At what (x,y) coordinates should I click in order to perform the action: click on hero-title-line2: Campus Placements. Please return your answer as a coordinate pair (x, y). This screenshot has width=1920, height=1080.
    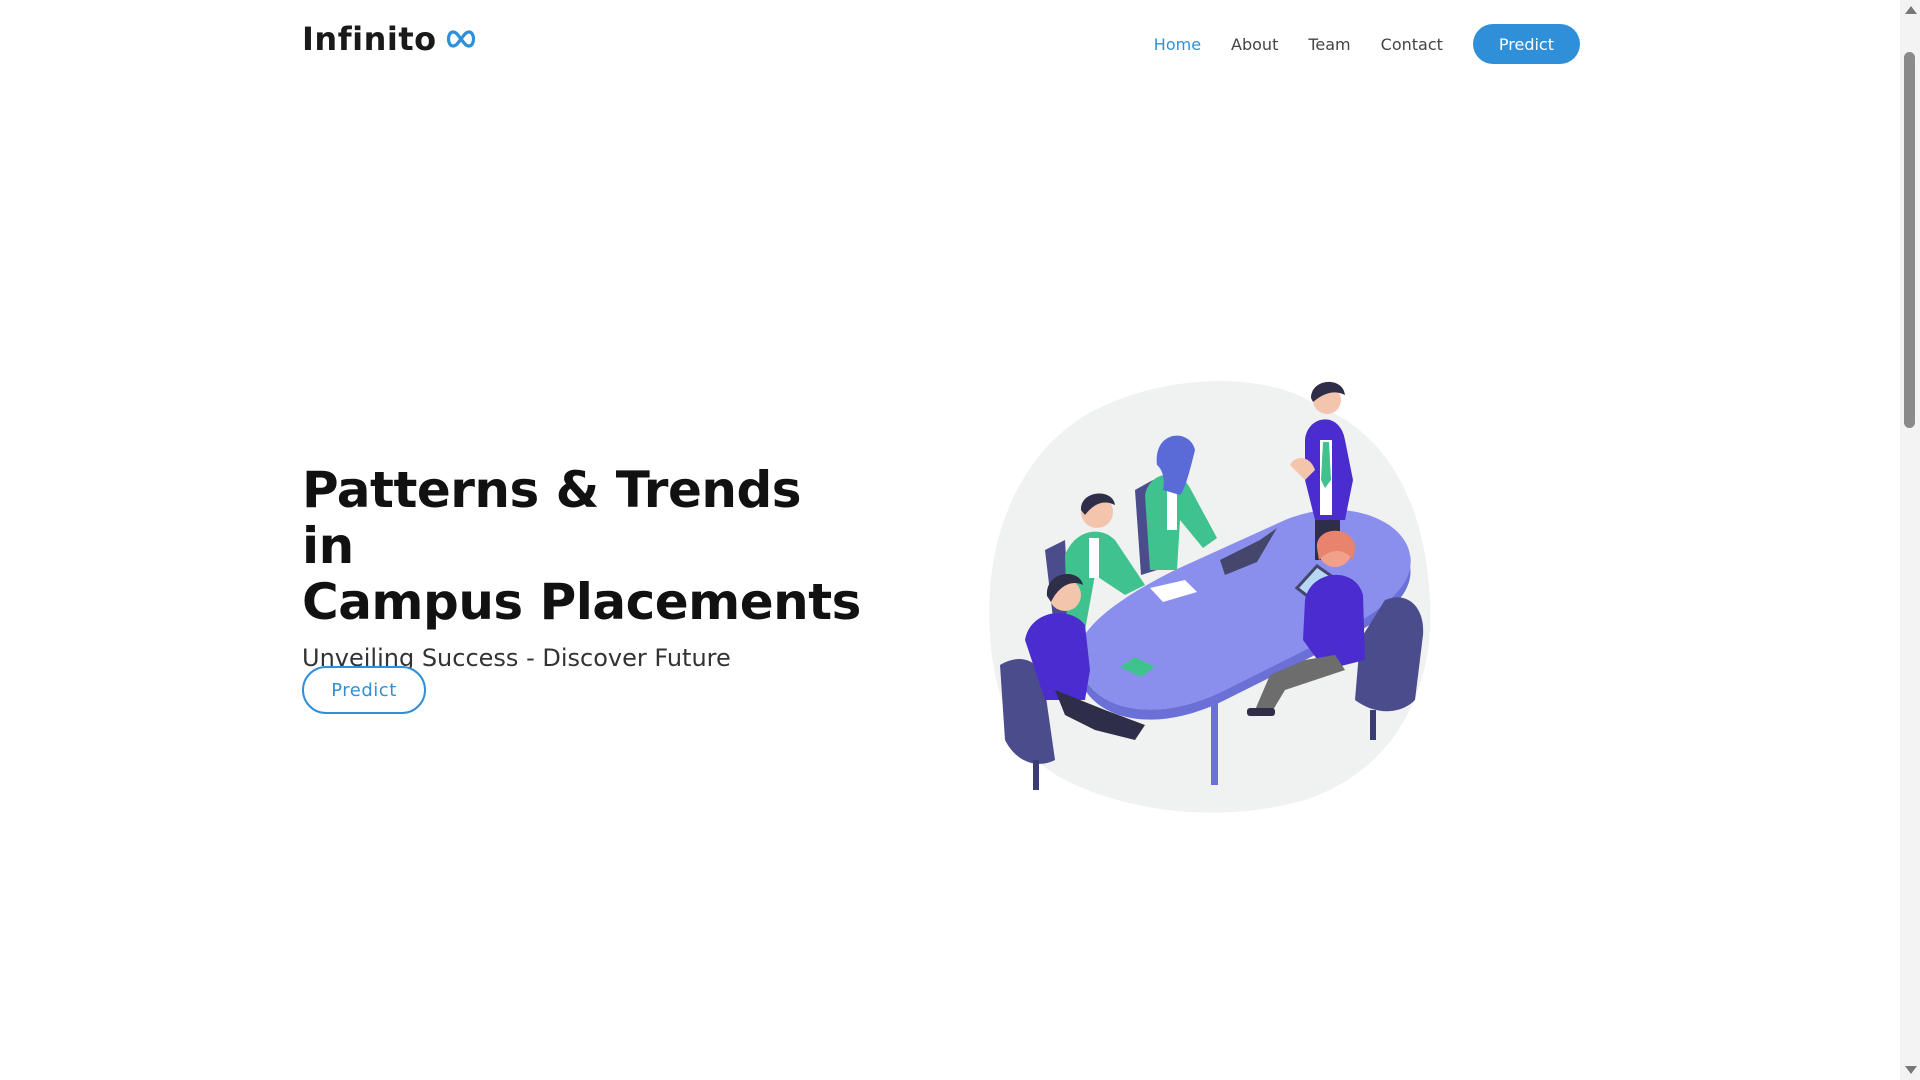
    Looking at the image, I should click on (581, 602).